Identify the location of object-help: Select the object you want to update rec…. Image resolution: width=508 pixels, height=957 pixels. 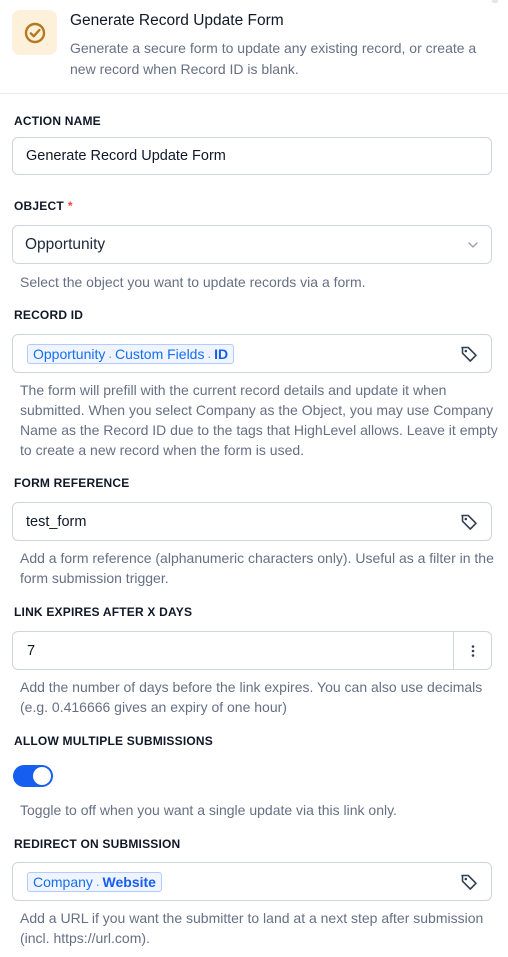
(193, 282).